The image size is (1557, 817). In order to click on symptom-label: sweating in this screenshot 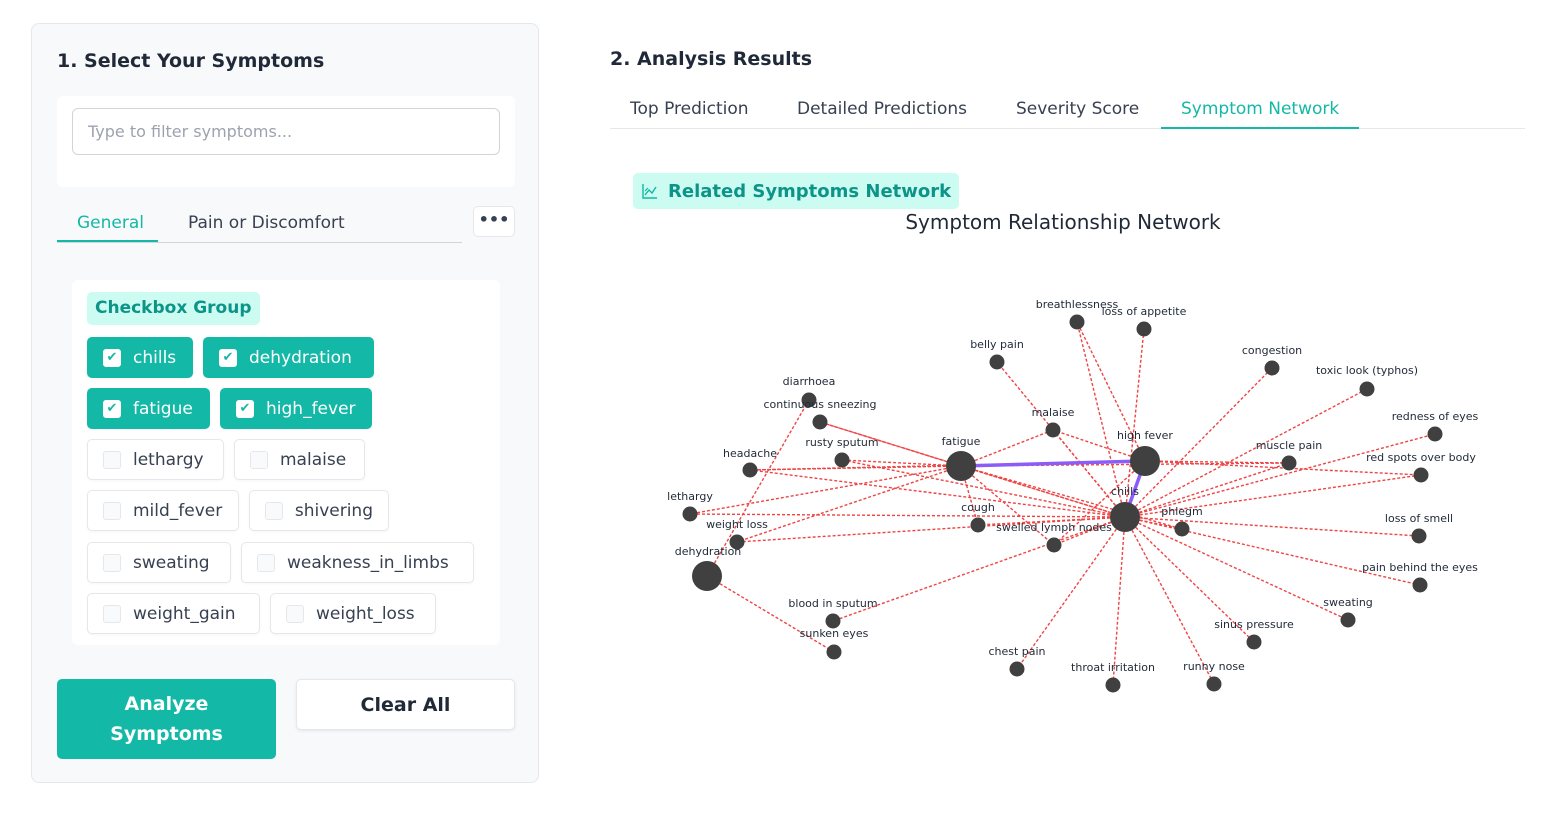, I will do `click(171, 562)`.